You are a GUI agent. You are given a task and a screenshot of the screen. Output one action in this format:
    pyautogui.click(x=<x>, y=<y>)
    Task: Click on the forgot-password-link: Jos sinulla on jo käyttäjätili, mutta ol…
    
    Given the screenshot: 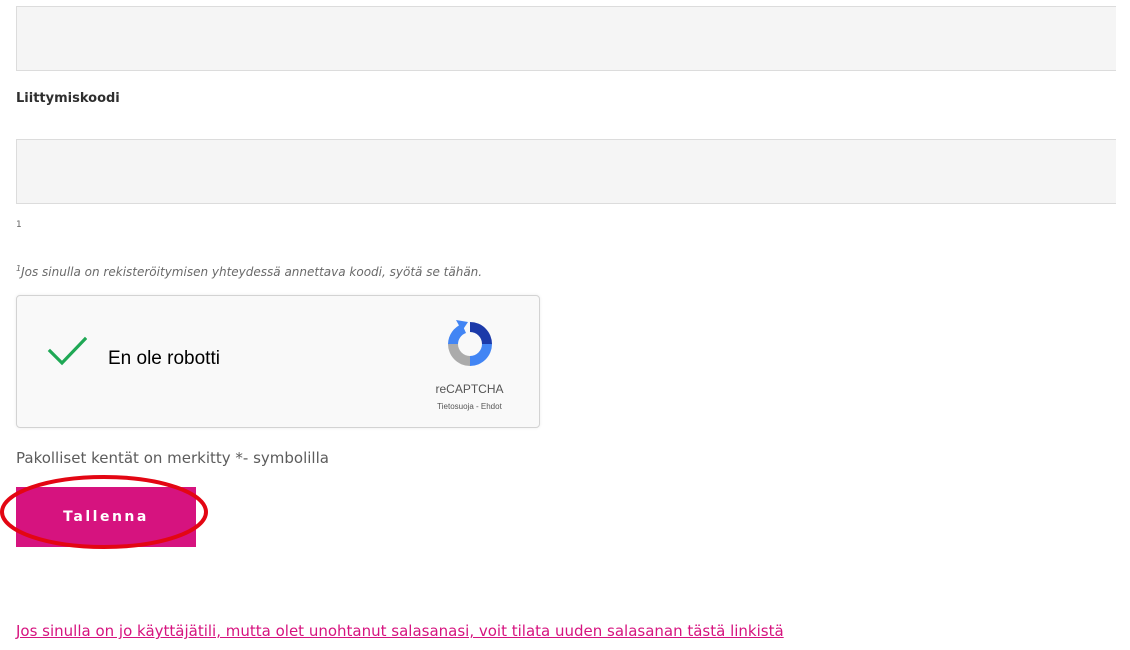 What is the action you would take?
    pyautogui.click(x=400, y=631)
    